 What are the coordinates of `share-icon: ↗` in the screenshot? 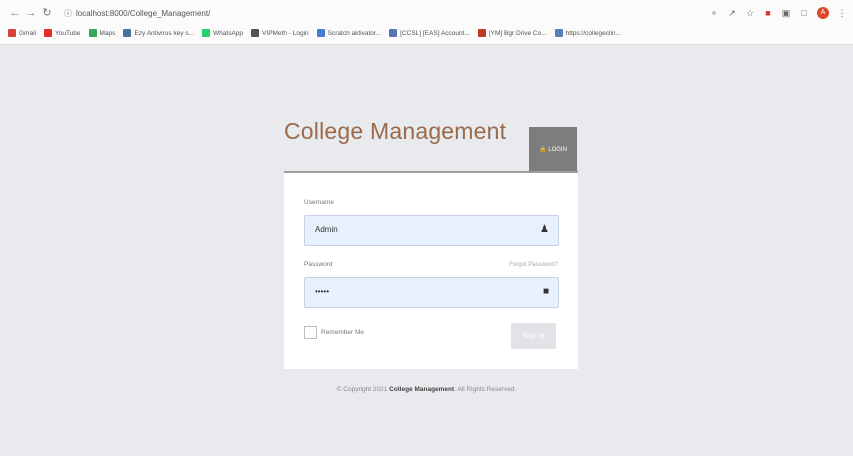 It's located at (732, 13).